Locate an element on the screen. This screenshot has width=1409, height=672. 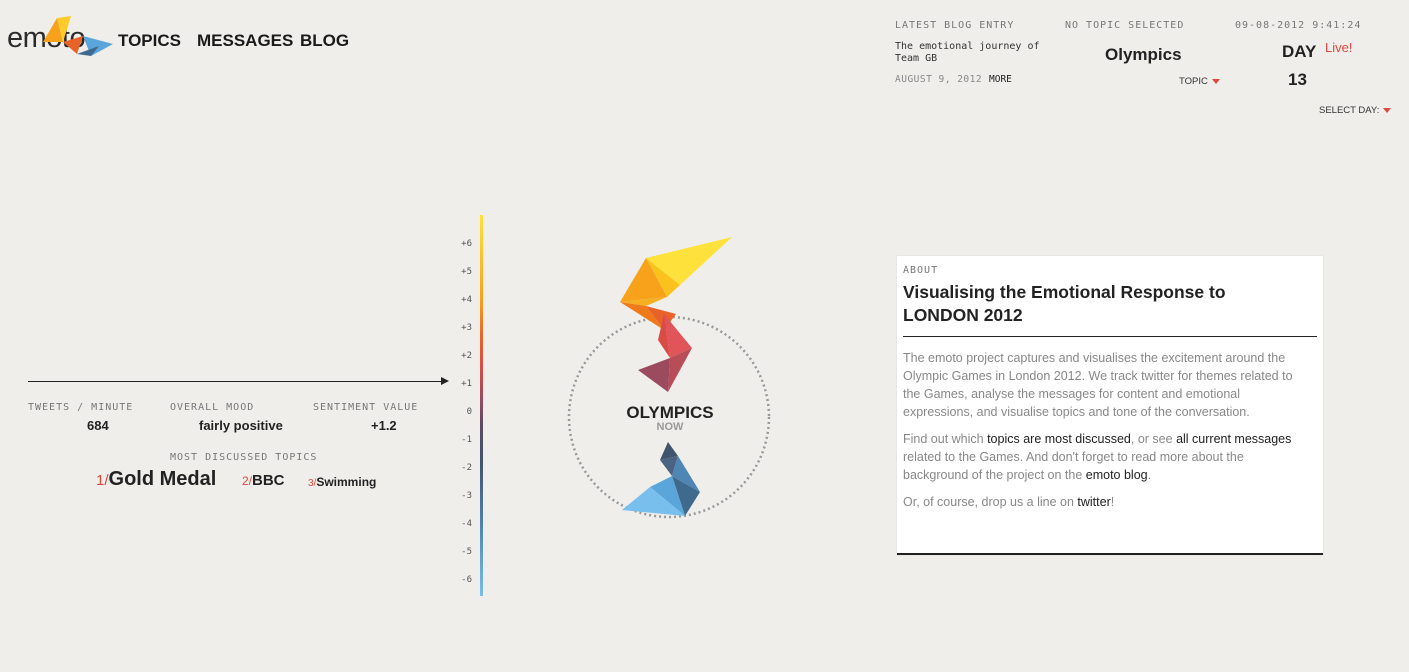
nav-topics: TOPICS is located at coordinates (149, 41).